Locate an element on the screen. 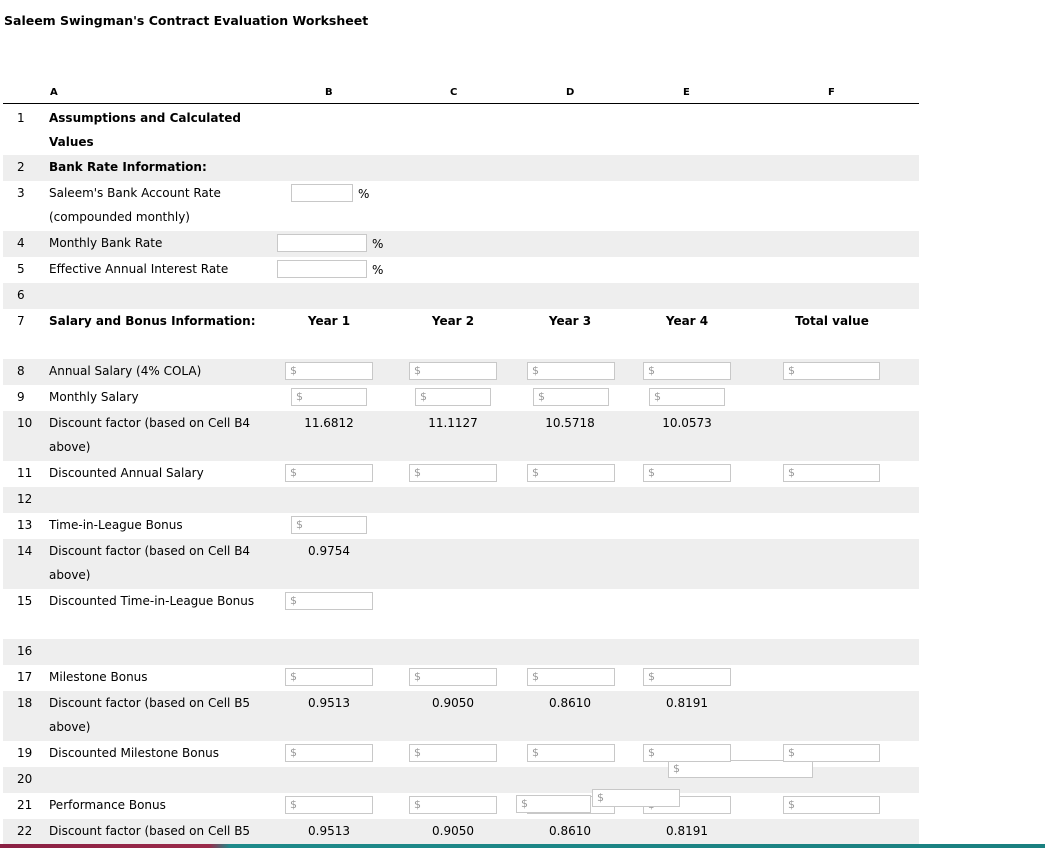  table-row: 13 Time-in-League Bonus is located at coordinates (461, 526).